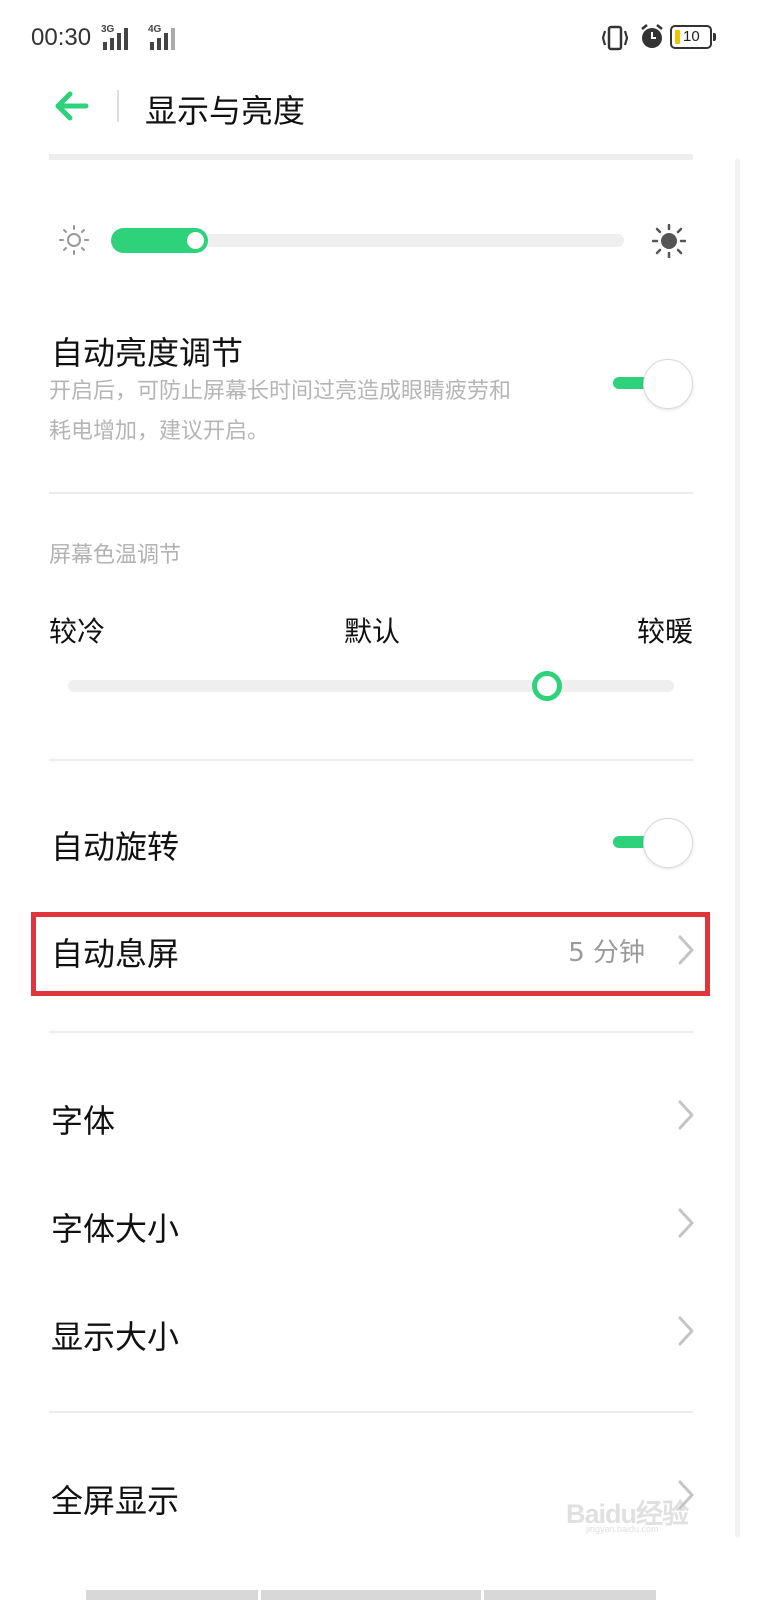  I want to click on list-item-label: 字体大小, so click(115, 1229).